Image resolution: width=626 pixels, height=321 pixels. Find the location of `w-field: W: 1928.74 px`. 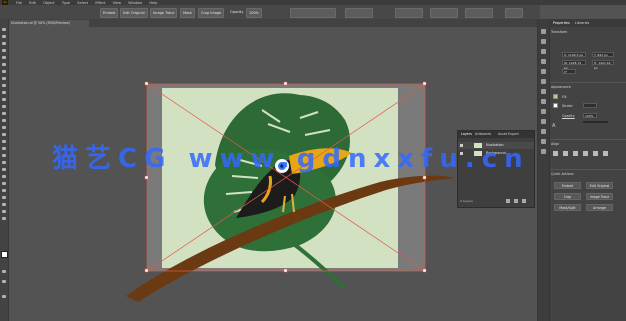

w-field: W: 1928.74 px is located at coordinates (574, 65).